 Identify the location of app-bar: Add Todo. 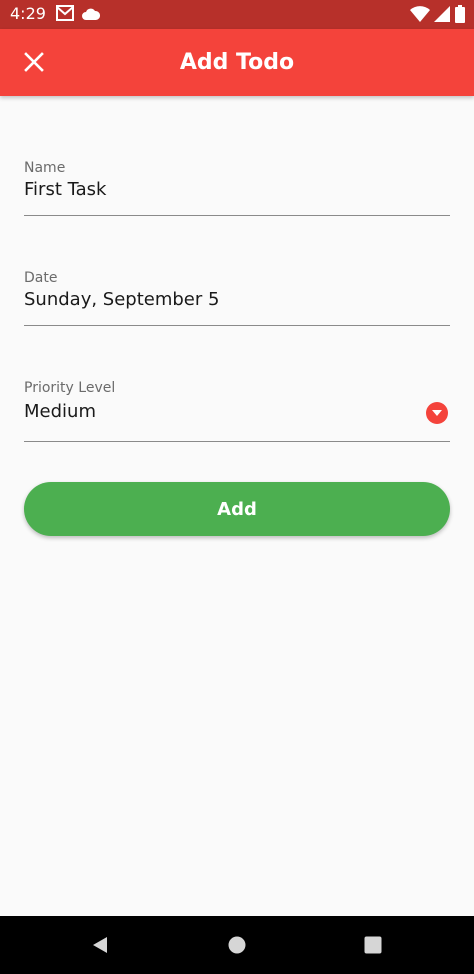
(237, 62).